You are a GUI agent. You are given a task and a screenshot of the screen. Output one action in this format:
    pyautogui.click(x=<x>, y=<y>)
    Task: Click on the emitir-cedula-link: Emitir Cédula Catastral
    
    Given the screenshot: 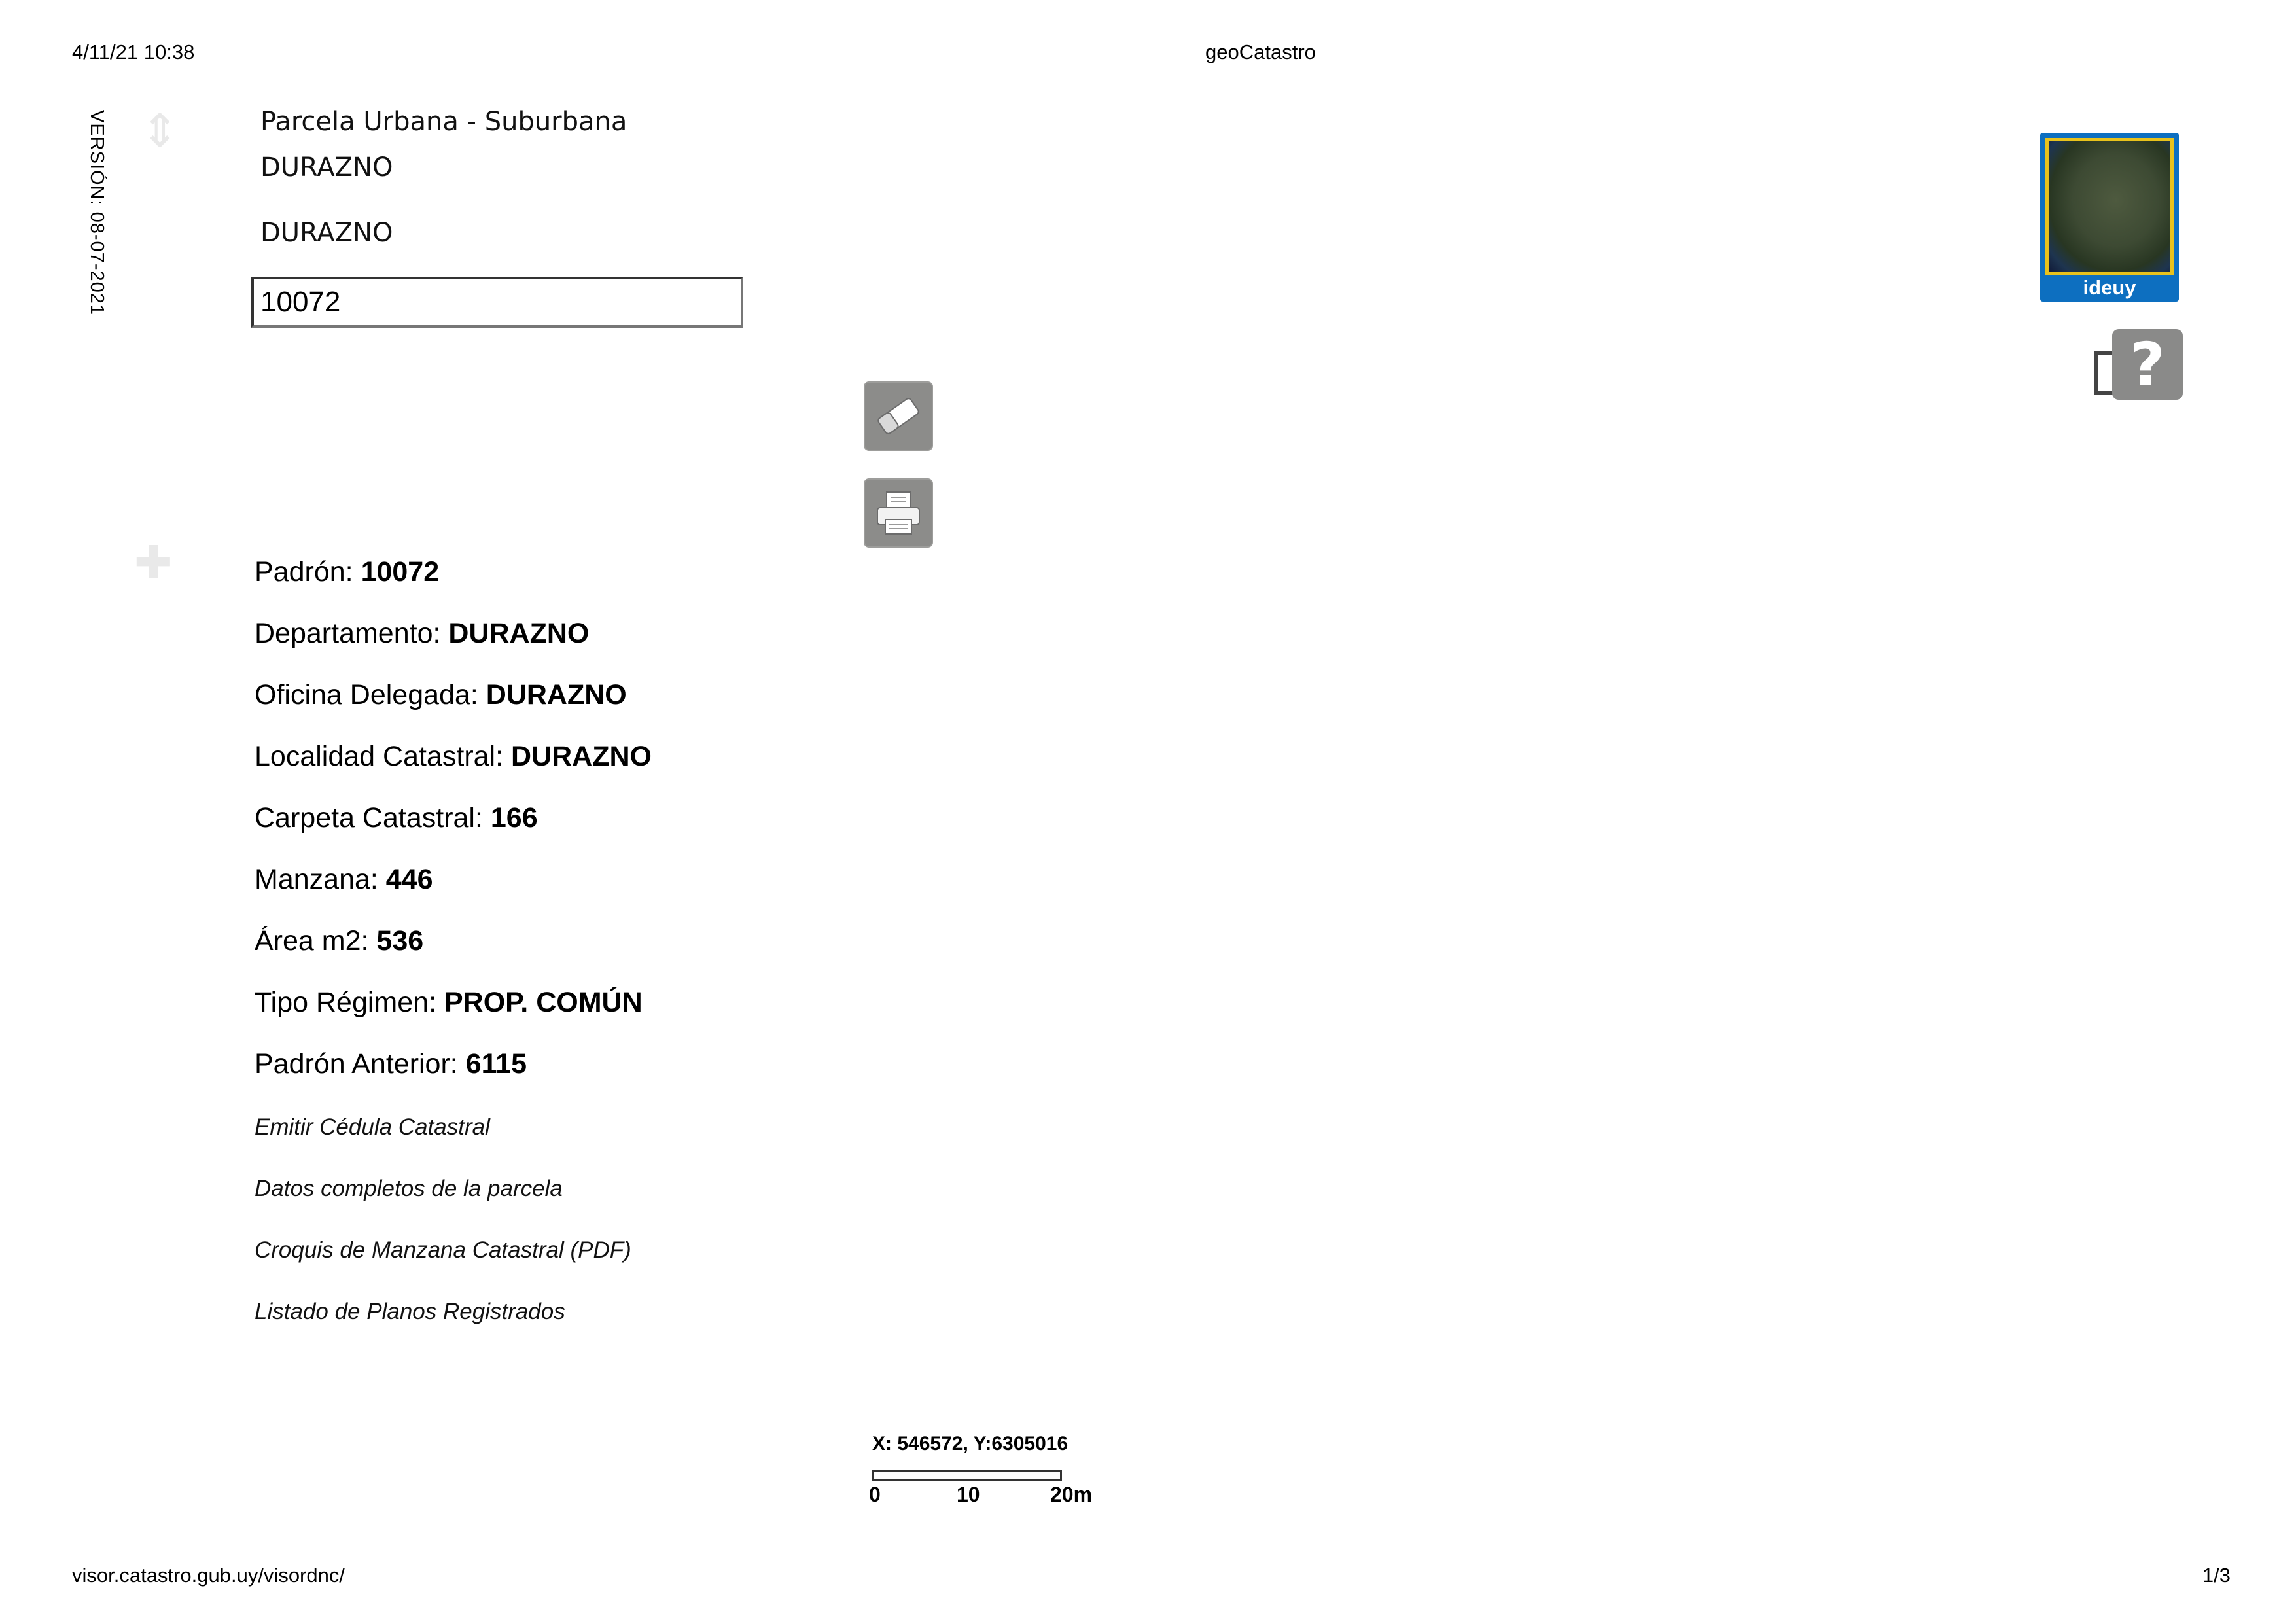 What is the action you would take?
    pyautogui.click(x=373, y=1127)
    